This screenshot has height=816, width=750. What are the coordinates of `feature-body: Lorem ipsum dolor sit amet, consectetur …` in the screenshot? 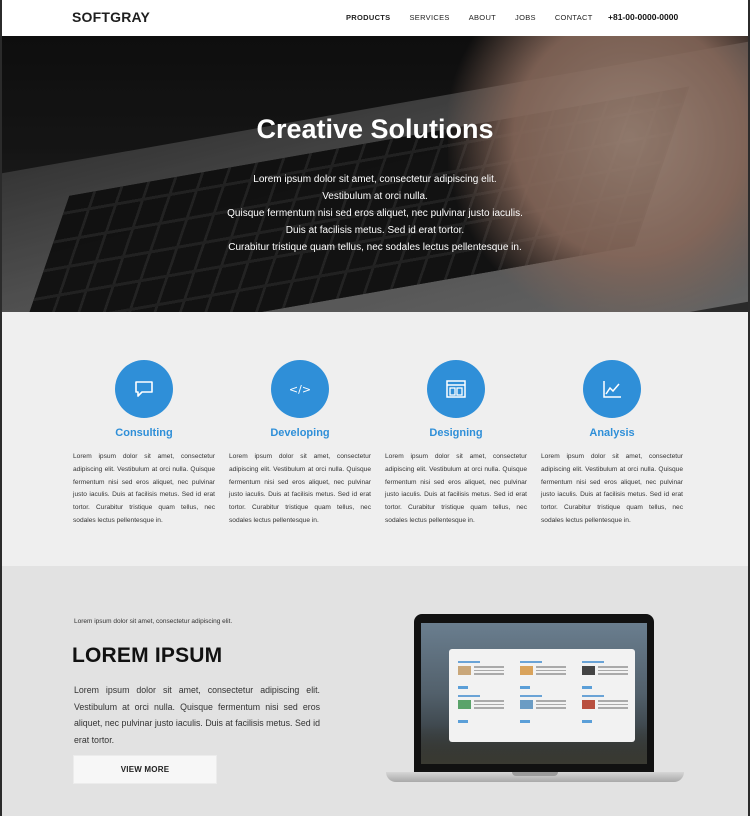 It's located at (197, 715).